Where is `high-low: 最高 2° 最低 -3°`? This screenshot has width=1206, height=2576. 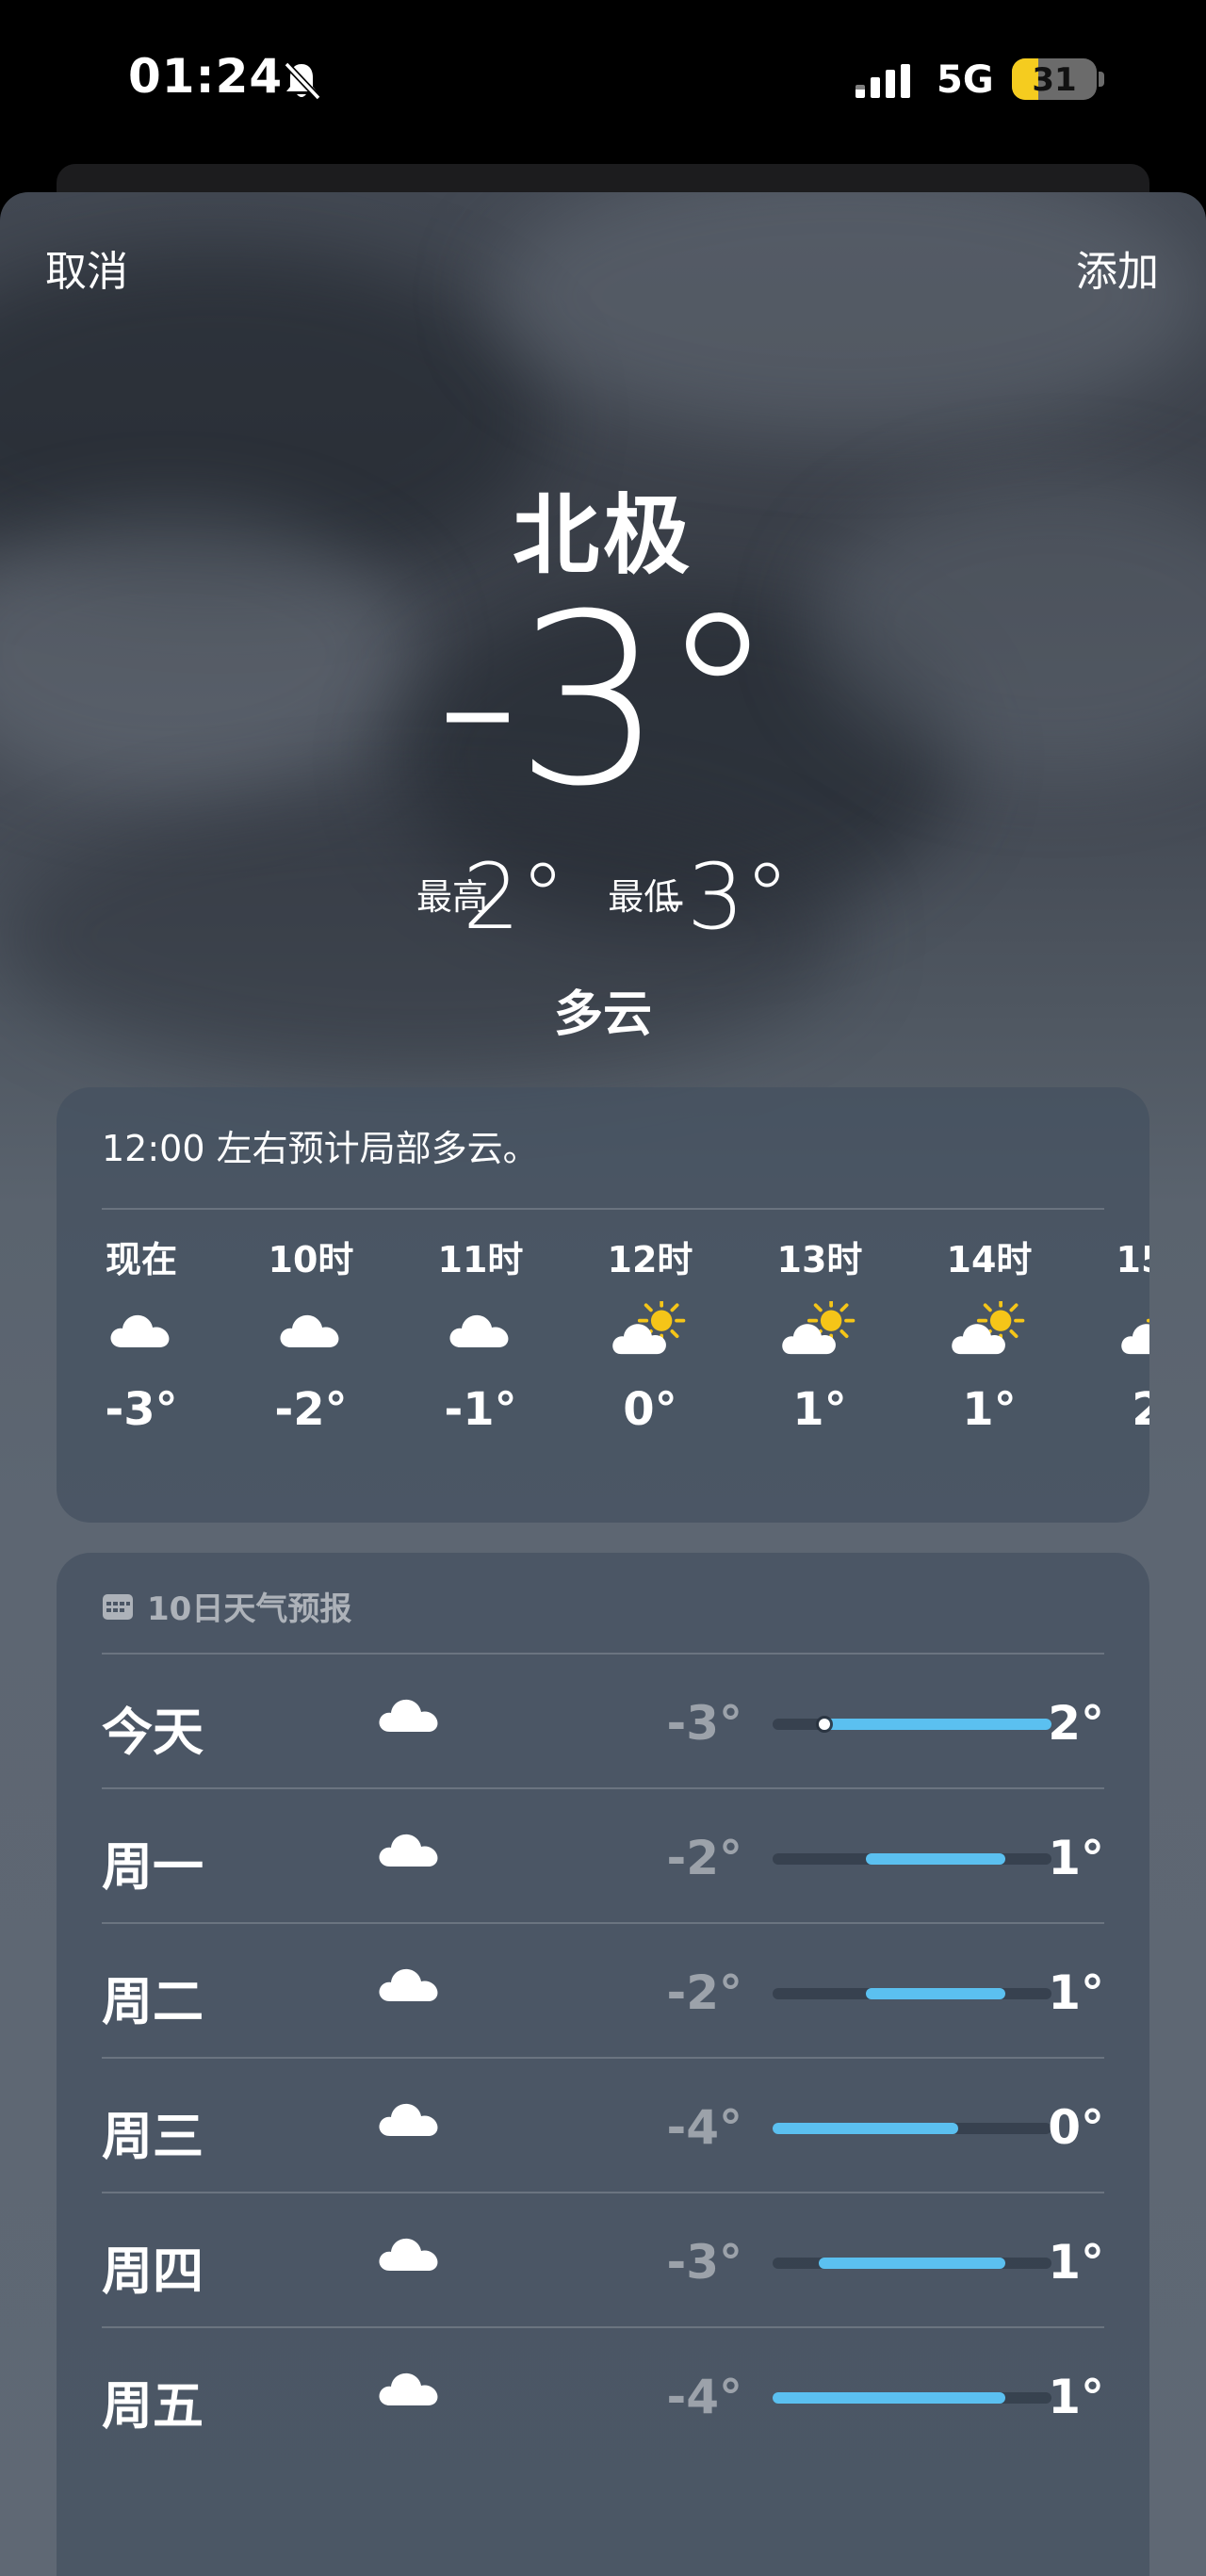 high-low: 最高 2° 最低 -3° is located at coordinates (603, 897).